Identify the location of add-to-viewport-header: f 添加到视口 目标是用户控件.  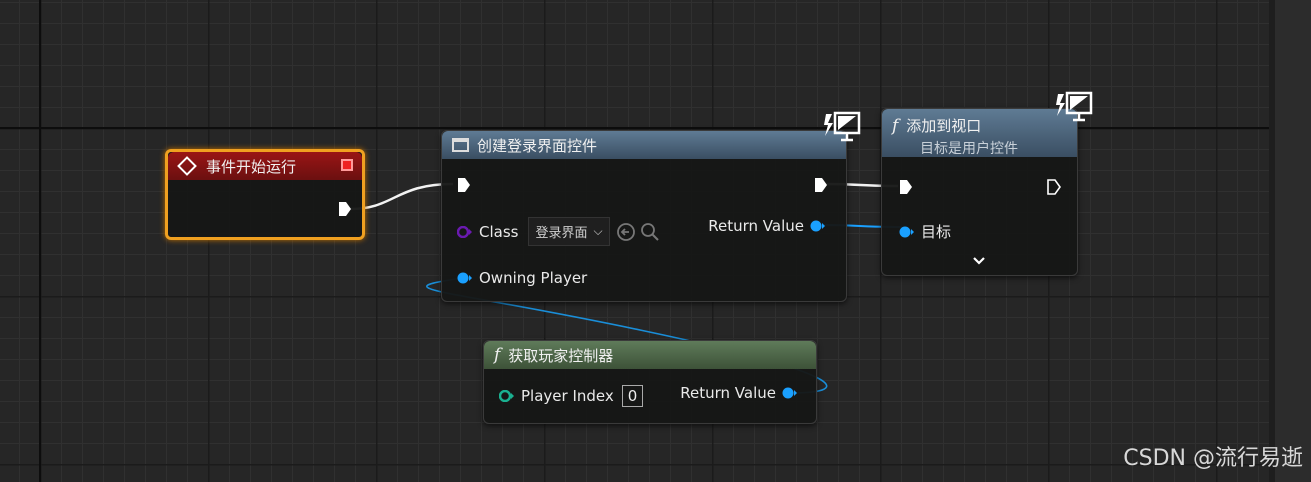
(979, 133).